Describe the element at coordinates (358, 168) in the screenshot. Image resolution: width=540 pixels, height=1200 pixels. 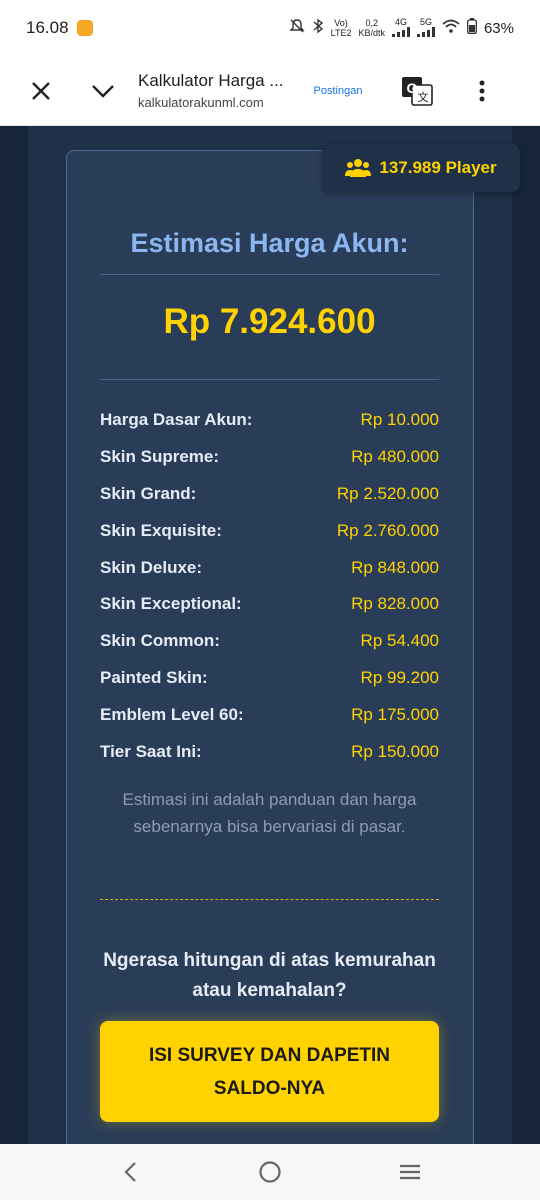
I see `users-icon` at that location.